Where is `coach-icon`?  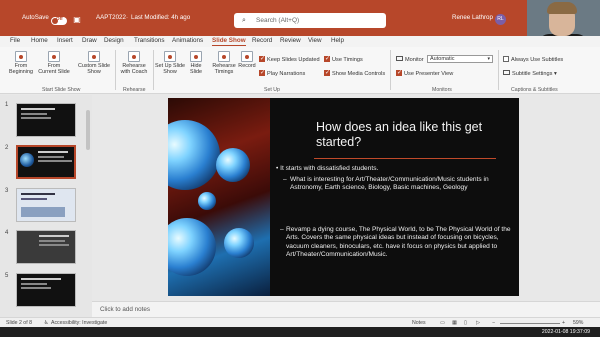
coach-icon is located at coordinates (134, 56).